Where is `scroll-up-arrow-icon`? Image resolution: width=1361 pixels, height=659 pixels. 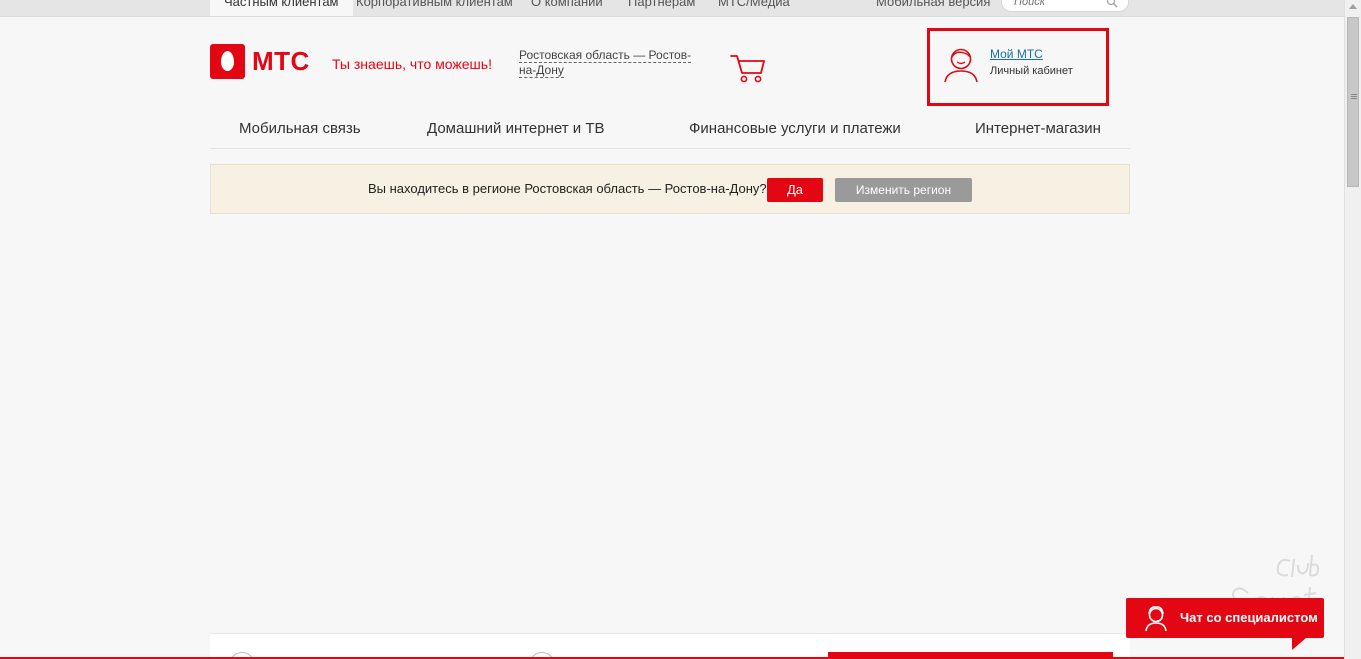
scroll-up-arrow-icon is located at coordinates (1353, 6).